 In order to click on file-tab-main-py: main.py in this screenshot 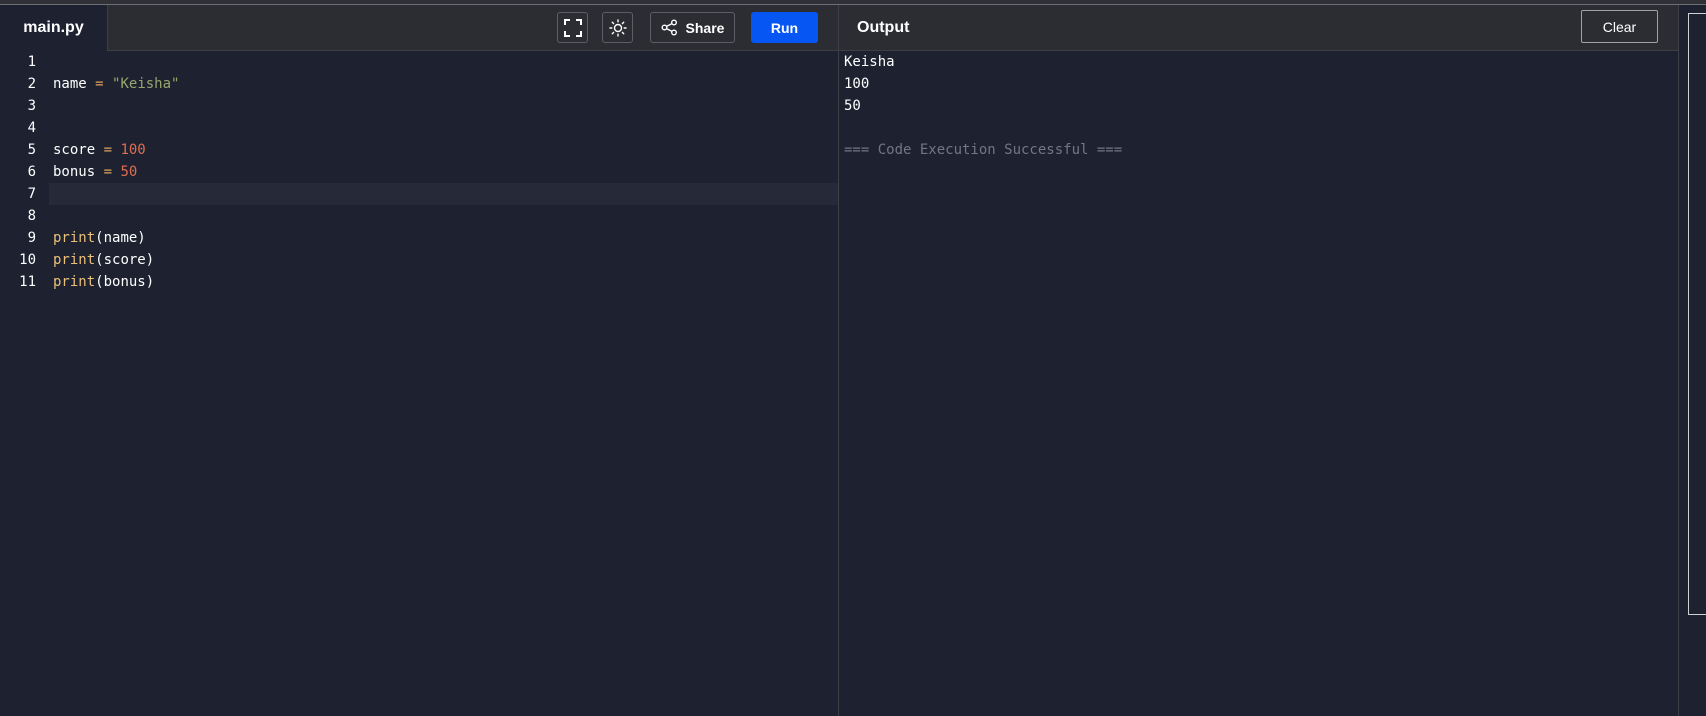, I will do `click(54, 28)`.